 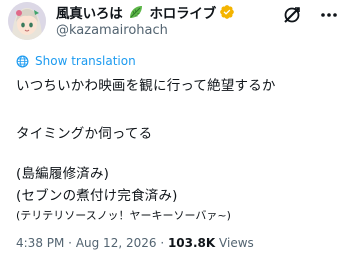 What do you see at coordinates (84, 134) in the screenshot?
I see `tweet-text-line: タイミングか伺ってる` at bounding box center [84, 134].